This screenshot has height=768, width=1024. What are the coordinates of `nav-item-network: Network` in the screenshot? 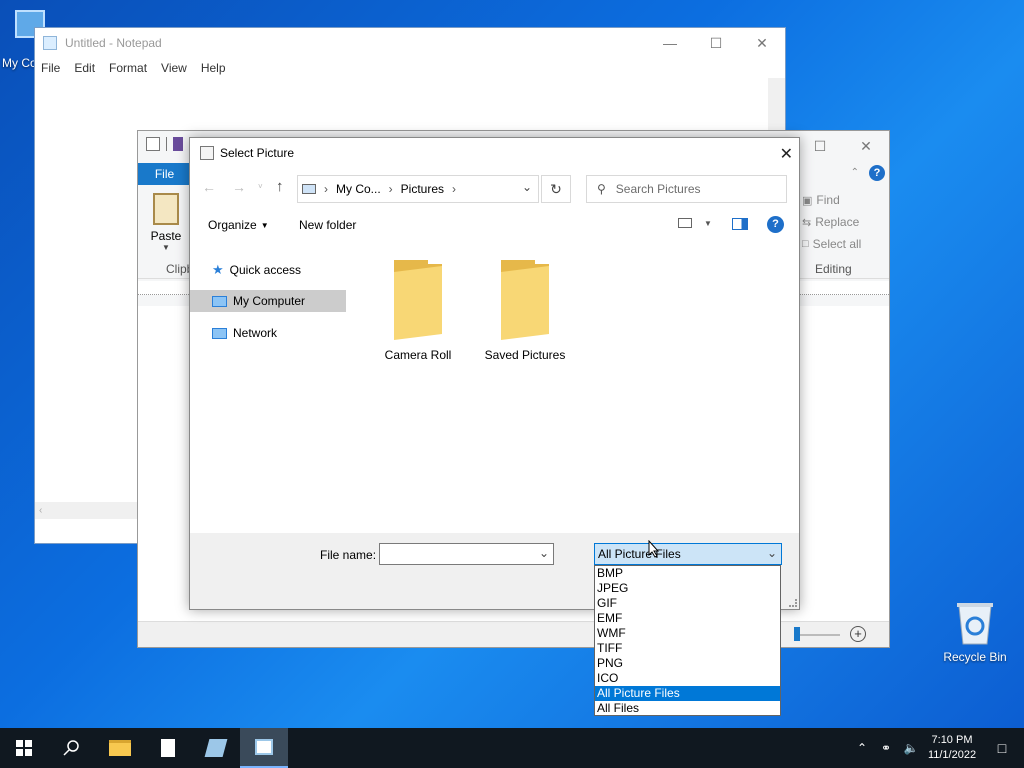 It's located at (268, 333).